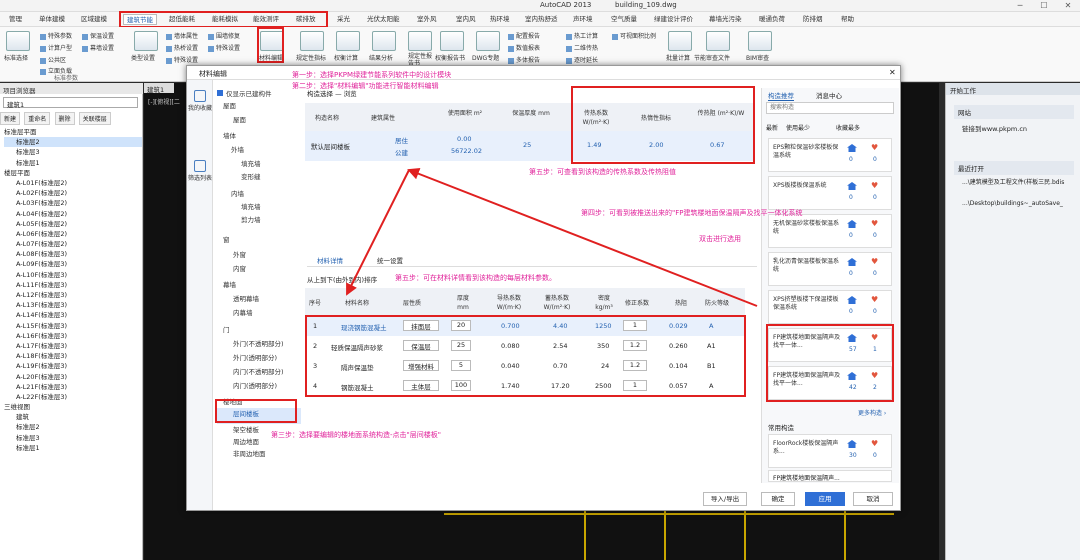  I want to click on minimize-button: ─, so click(1020, 6).